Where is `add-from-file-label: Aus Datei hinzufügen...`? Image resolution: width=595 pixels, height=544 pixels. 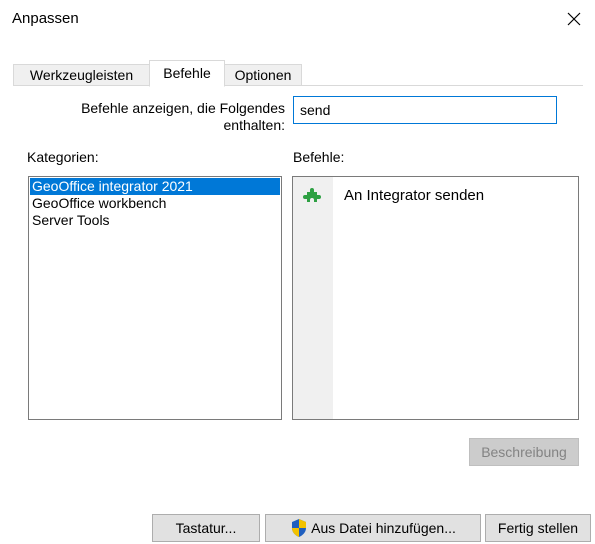
add-from-file-label: Aus Datei hinzufügen... is located at coordinates (383, 528).